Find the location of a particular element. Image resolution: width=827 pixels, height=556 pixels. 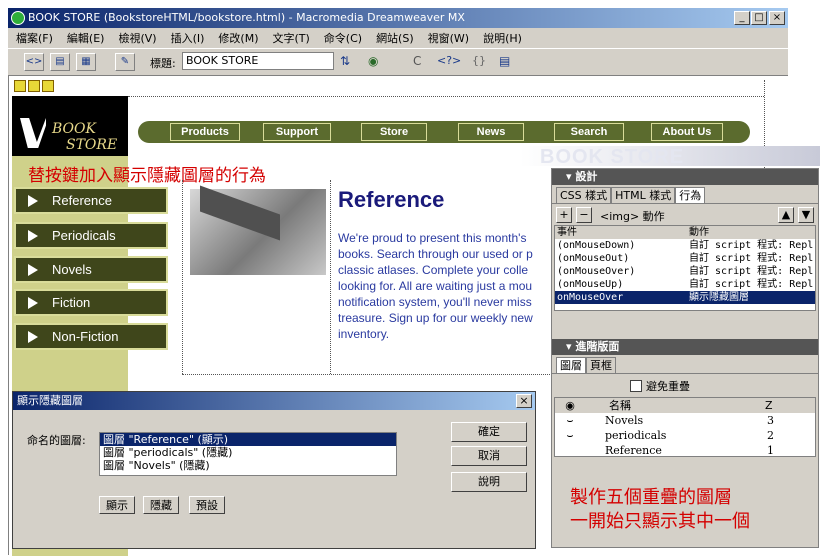

layer-markers is located at coordinates (38, 86).